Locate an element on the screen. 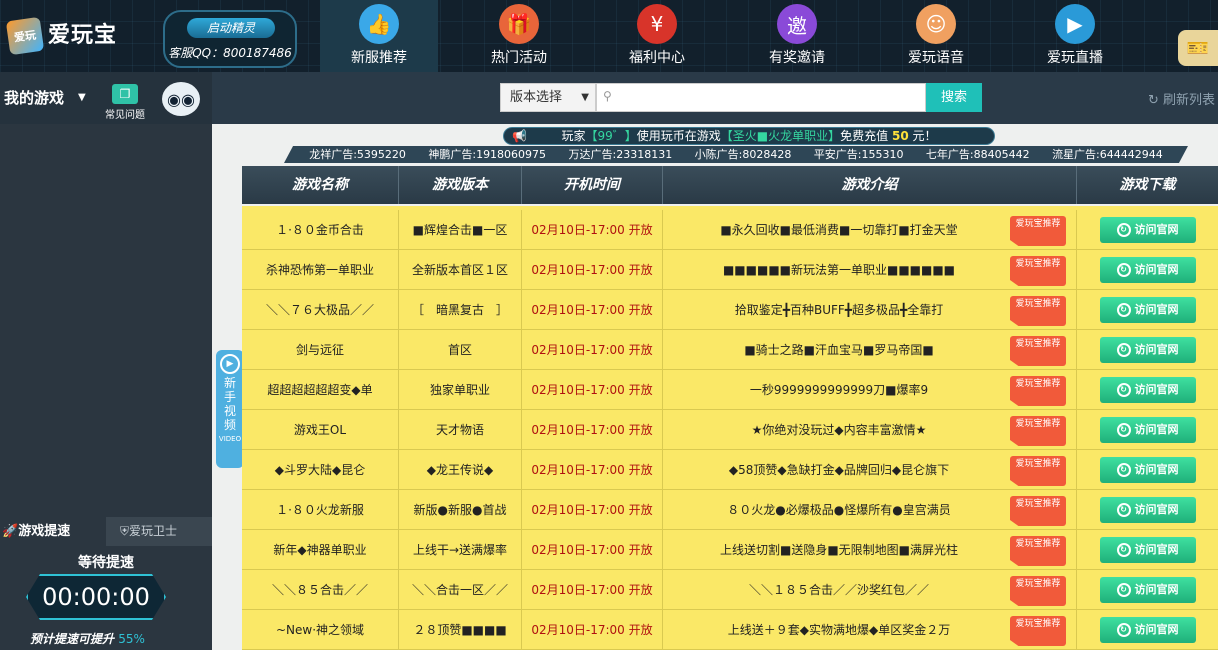 This screenshot has width=1218, height=650. search-input is located at coordinates (769, 97).